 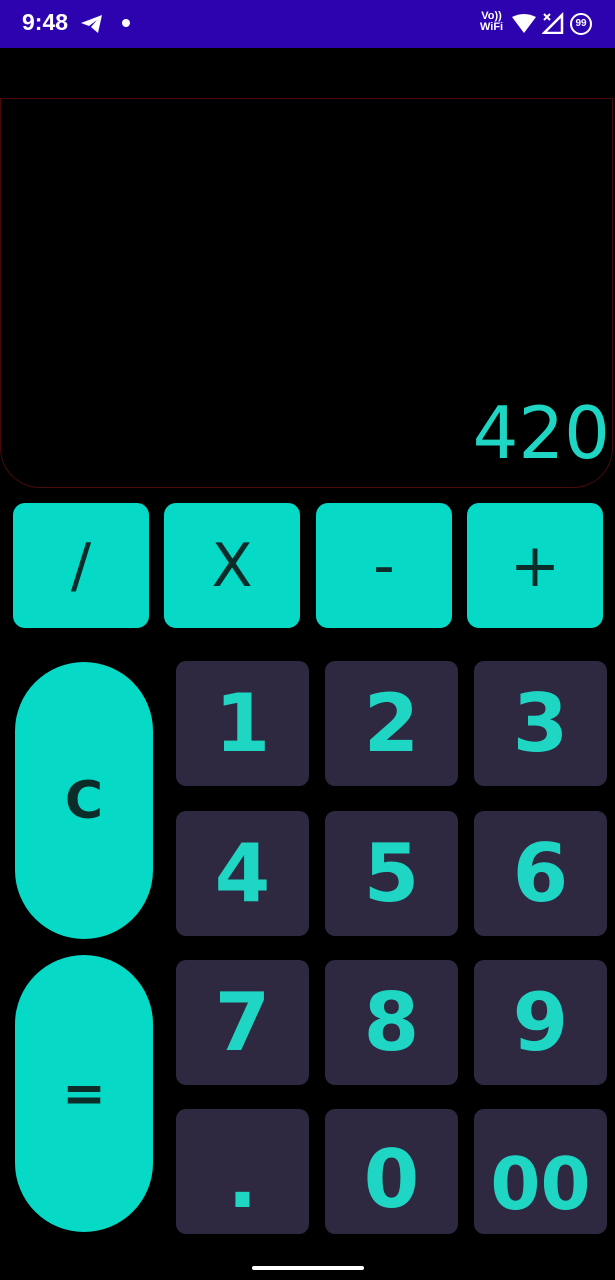 I want to click on battery-icon: 99, so click(x=581, y=24).